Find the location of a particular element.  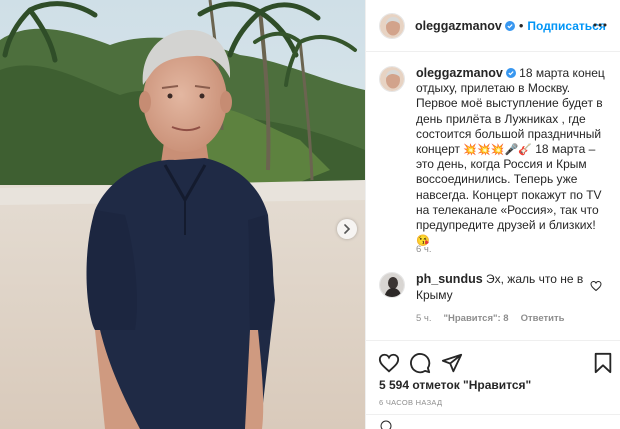

caption-avatar is located at coordinates (392, 79).